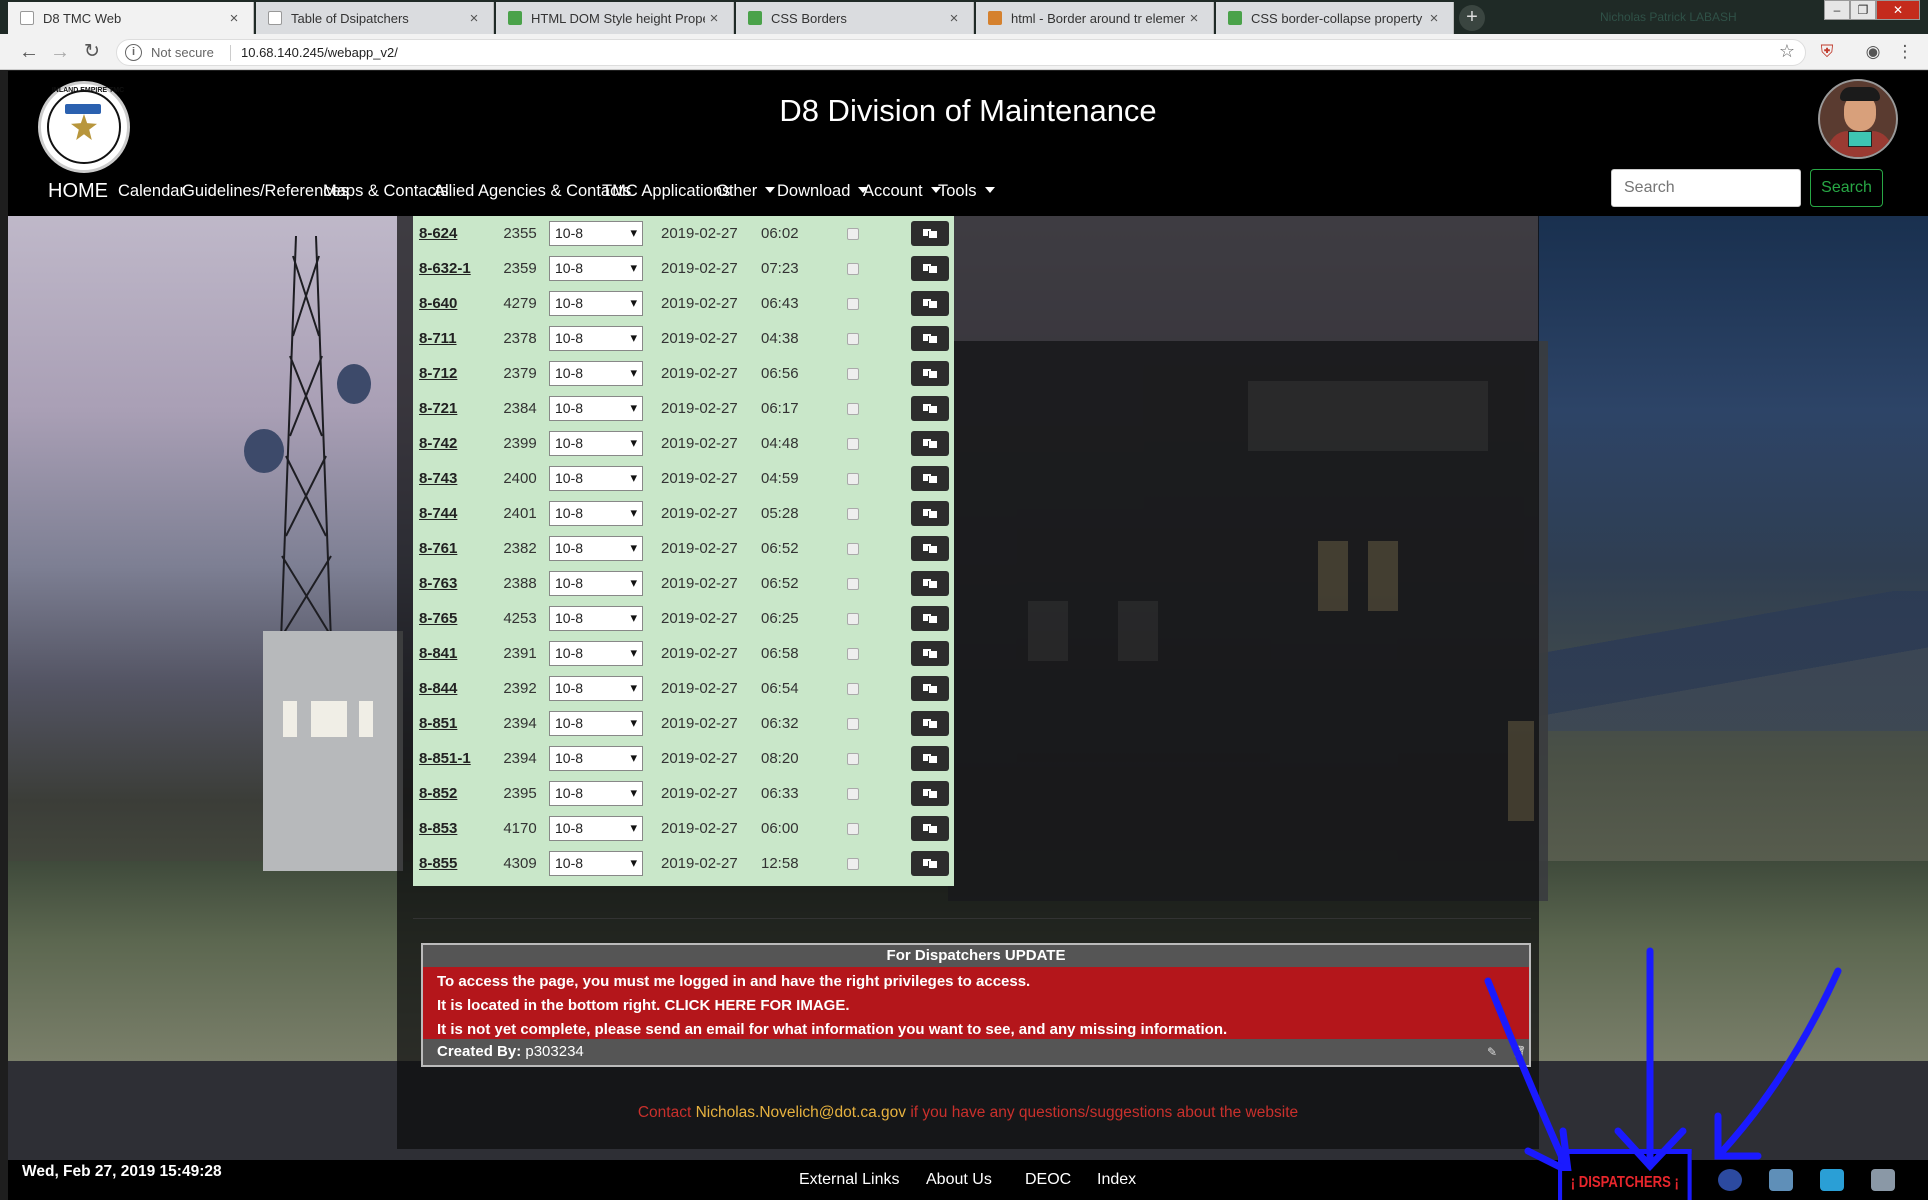  I want to click on unit-link: 8-844, so click(438, 688).